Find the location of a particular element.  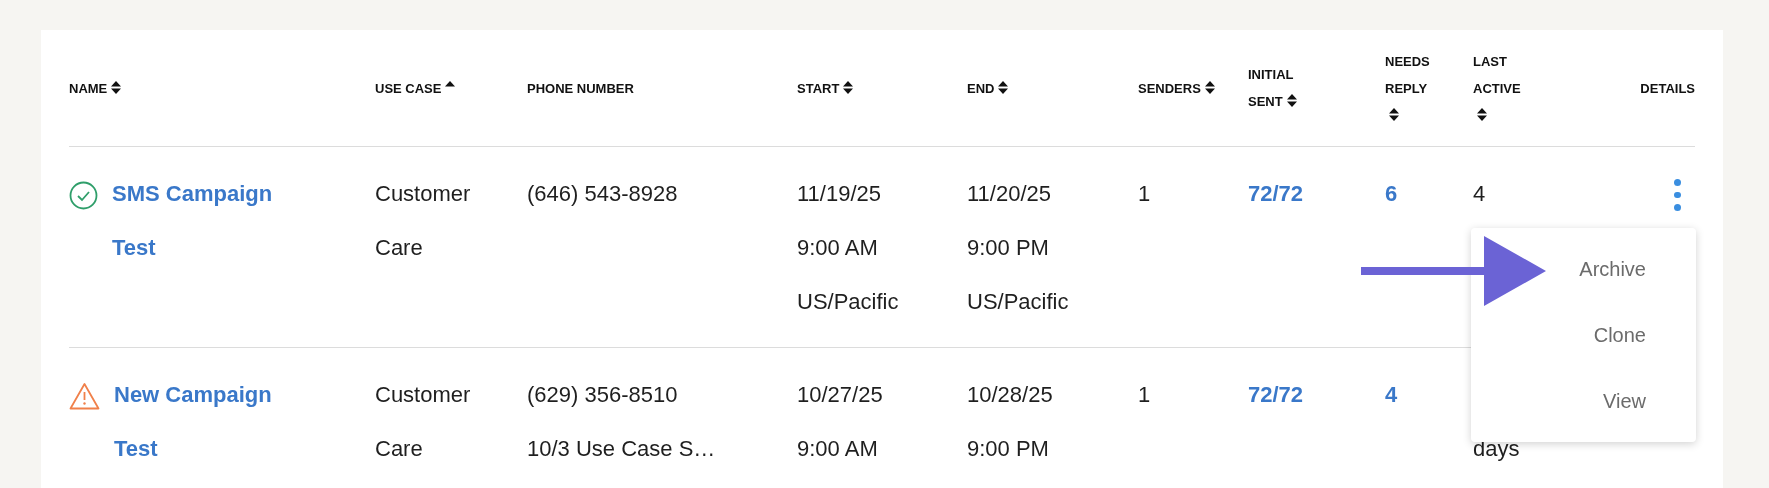

column-header: DETAILS is located at coordinates (1667, 88).